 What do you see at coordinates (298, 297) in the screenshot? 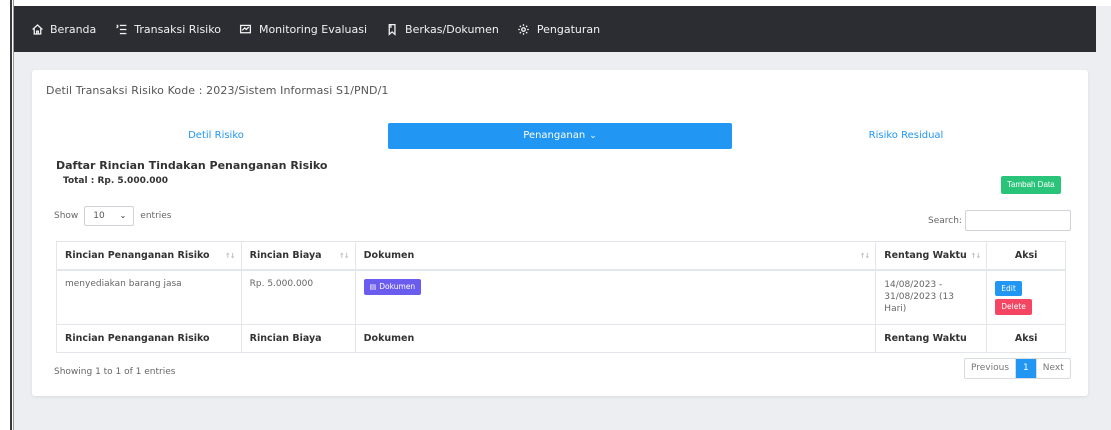
I see `cell-biaya: Rp. 5.000.000` at bounding box center [298, 297].